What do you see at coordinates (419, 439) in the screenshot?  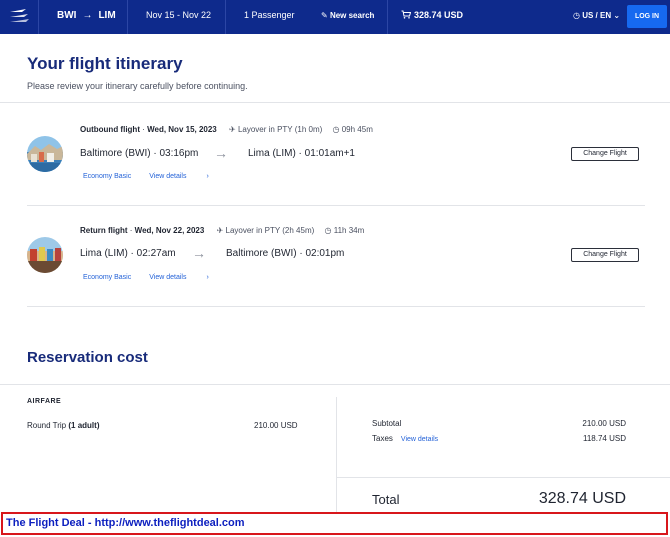 I see `taxes-view-details-link: View details` at bounding box center [419, 439].